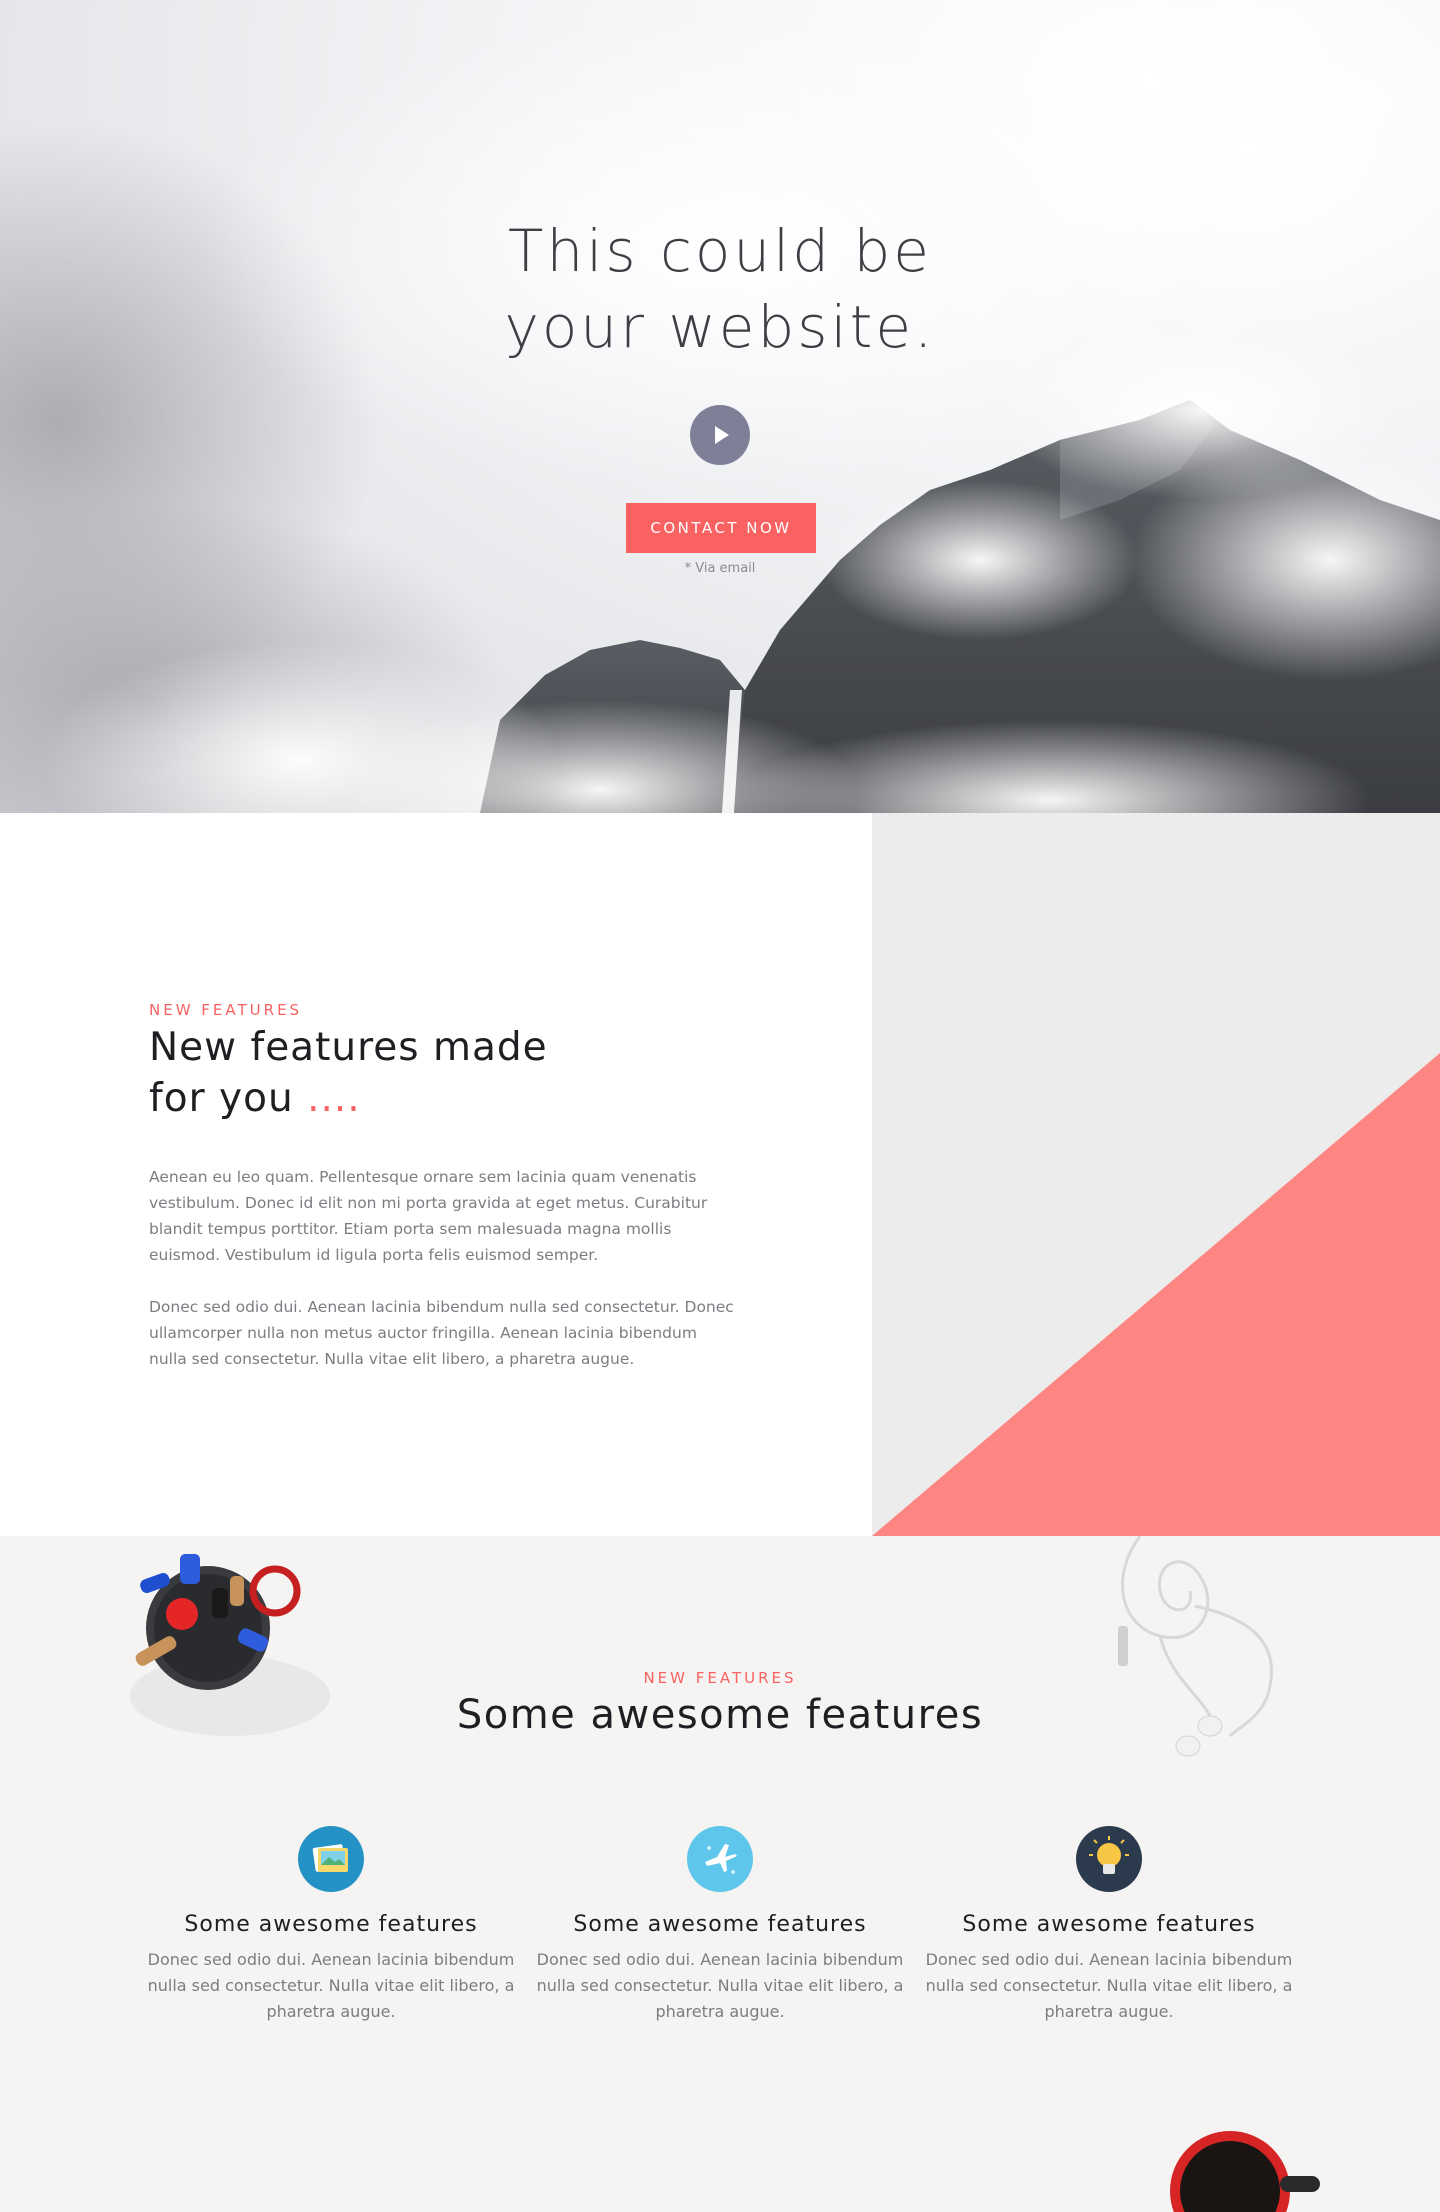 The image size is (1440, 2212). Describe the element at coordinates (720, 251) in the screenshot. I see `hero-title-line1: This could be` at that location.